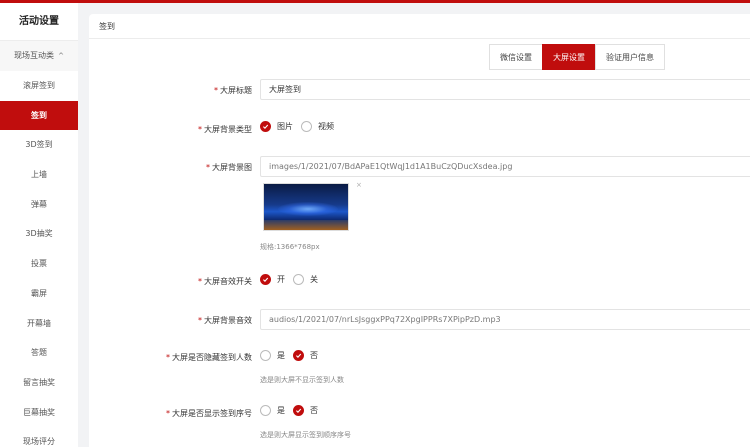 The width and height of the screenshot is (750, 447). What do you see at coordinates (419, 26) in the screenshot?
I see `panel-title: 签到` at bounding box center [419, 26].